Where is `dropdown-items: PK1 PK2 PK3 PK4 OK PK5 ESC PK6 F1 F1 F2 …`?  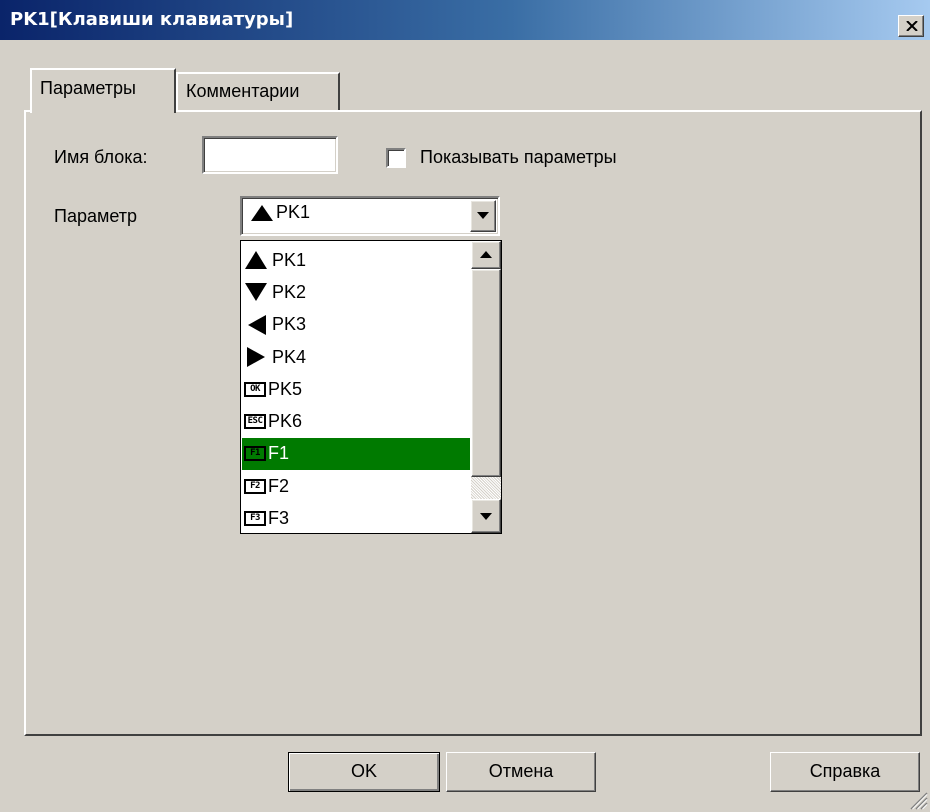 dropdown-items: PK1 PK2 PK3 PK4 OK PK5 ESC PK6 F1 F1 F2 … is located at coordinates (356, 388).